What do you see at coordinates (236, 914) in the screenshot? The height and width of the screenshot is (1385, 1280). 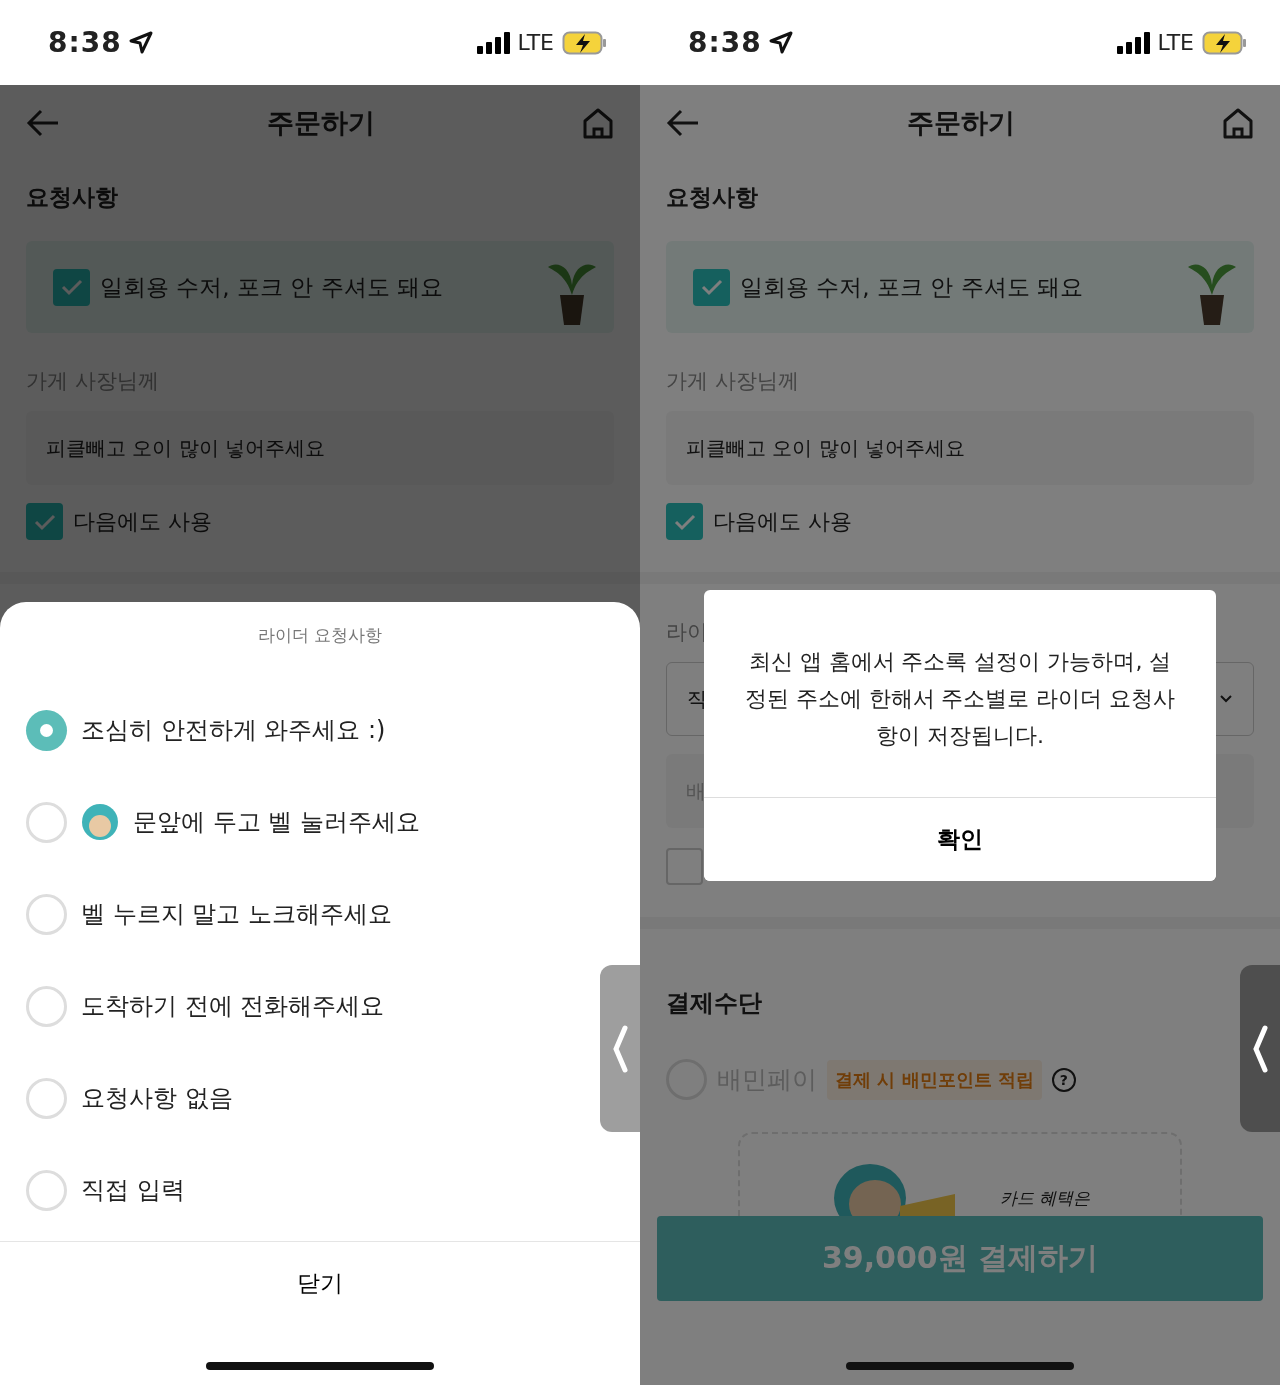 I see `option-label: 벨 누르지 말고 노크해주세요` at bounding box center [236, 914].